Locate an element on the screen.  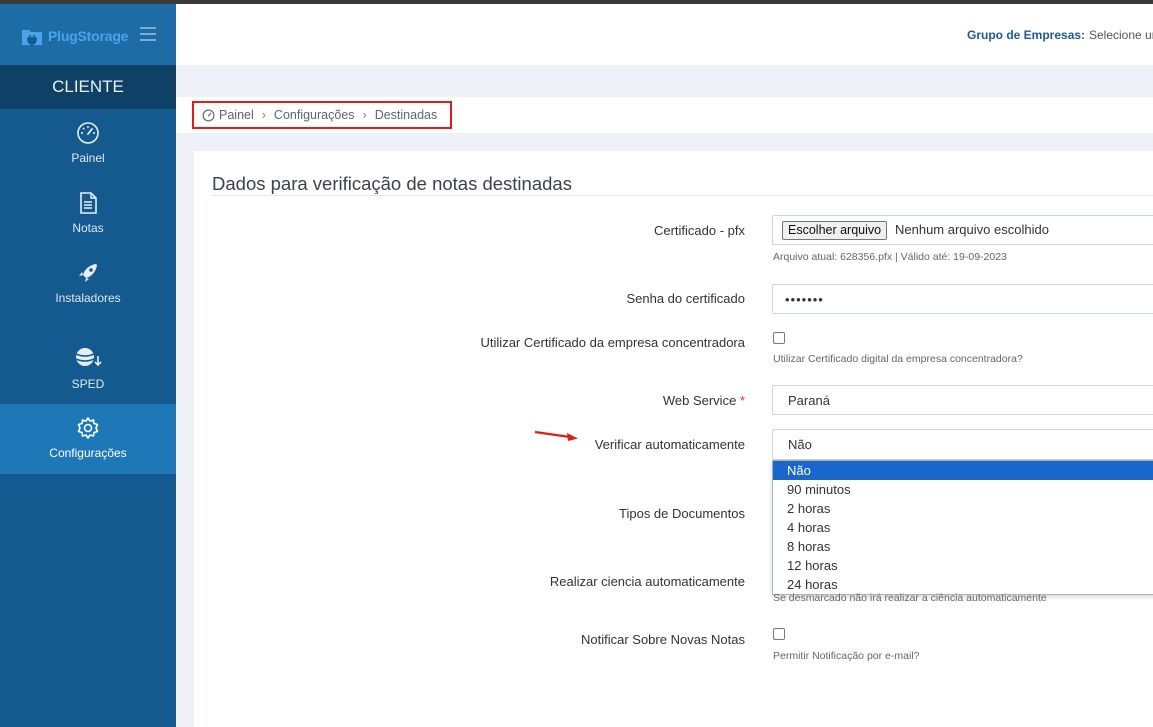
dropdown-option: Não is located at coordinates (963, 470).